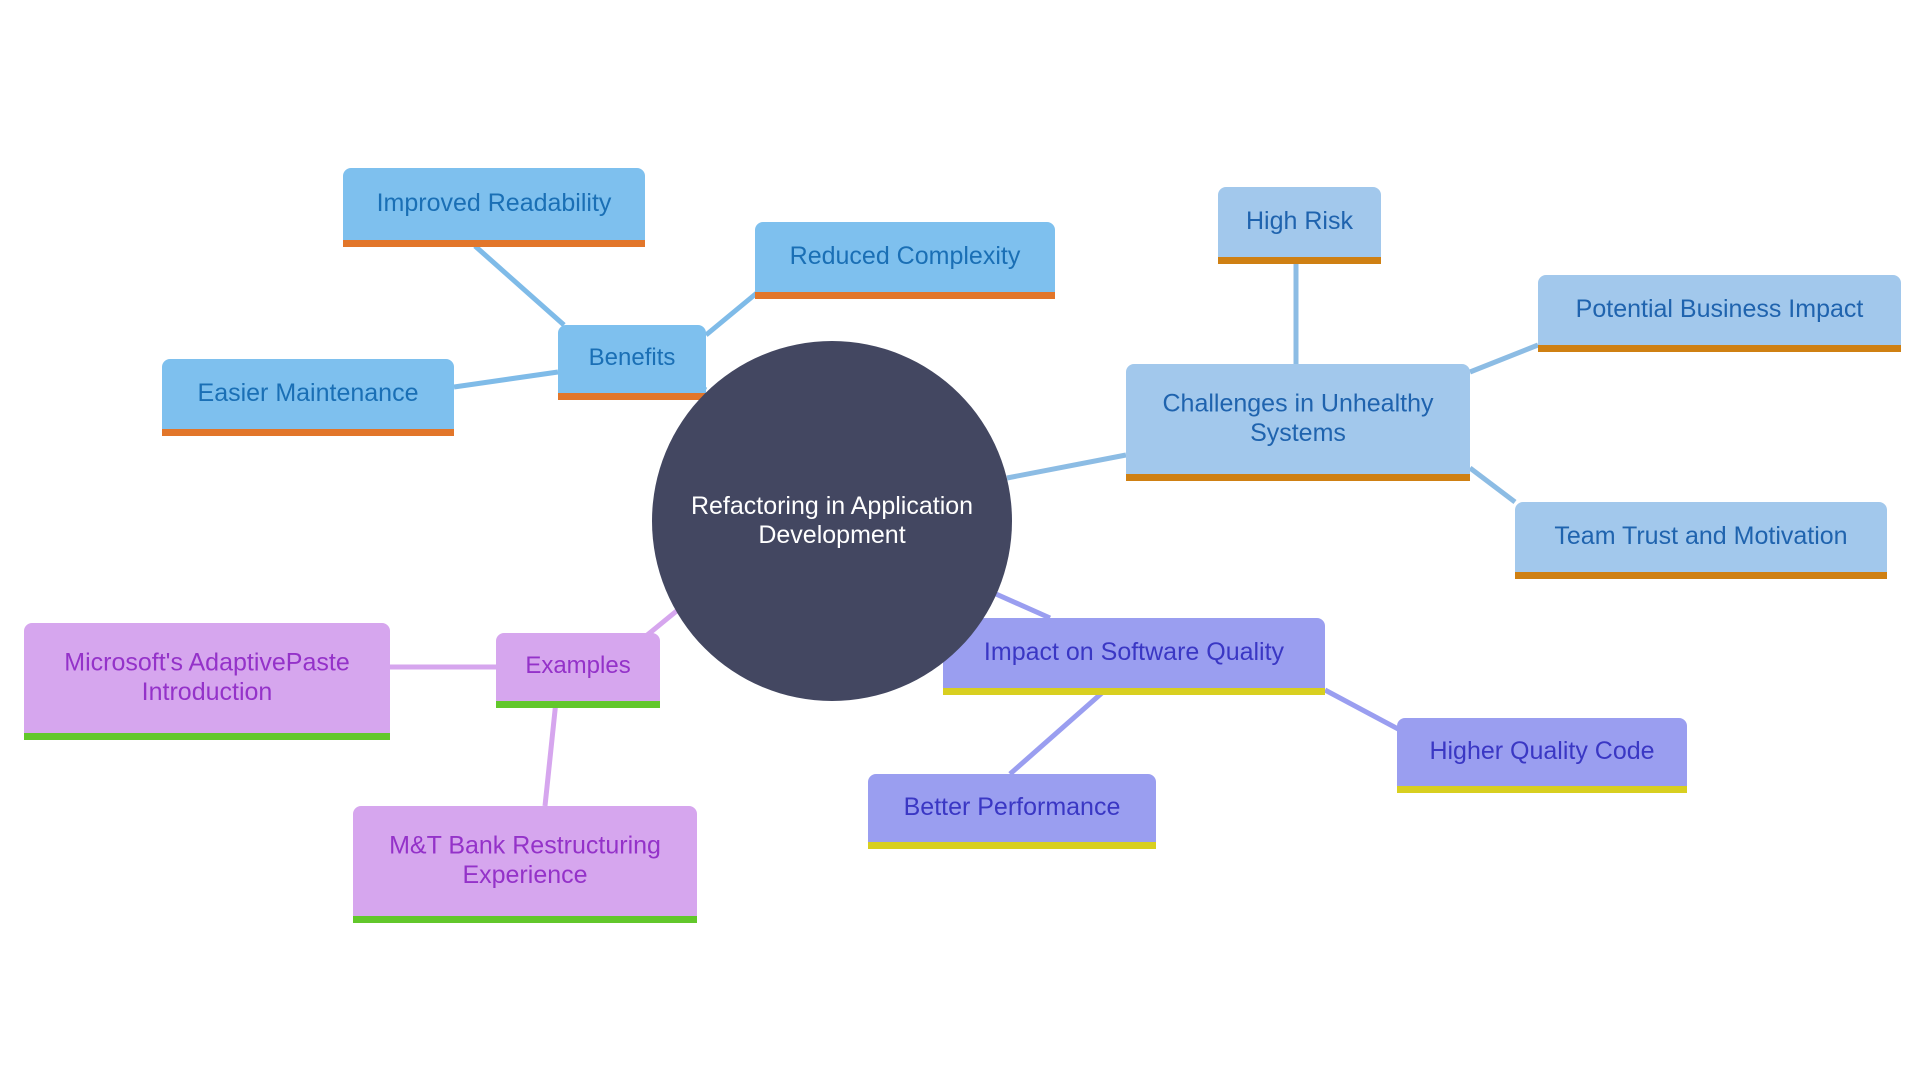 The height and width of the screenshot is (1080, 1920). I want to click on connector-impact-to-better-performance, so click(1056, 733).